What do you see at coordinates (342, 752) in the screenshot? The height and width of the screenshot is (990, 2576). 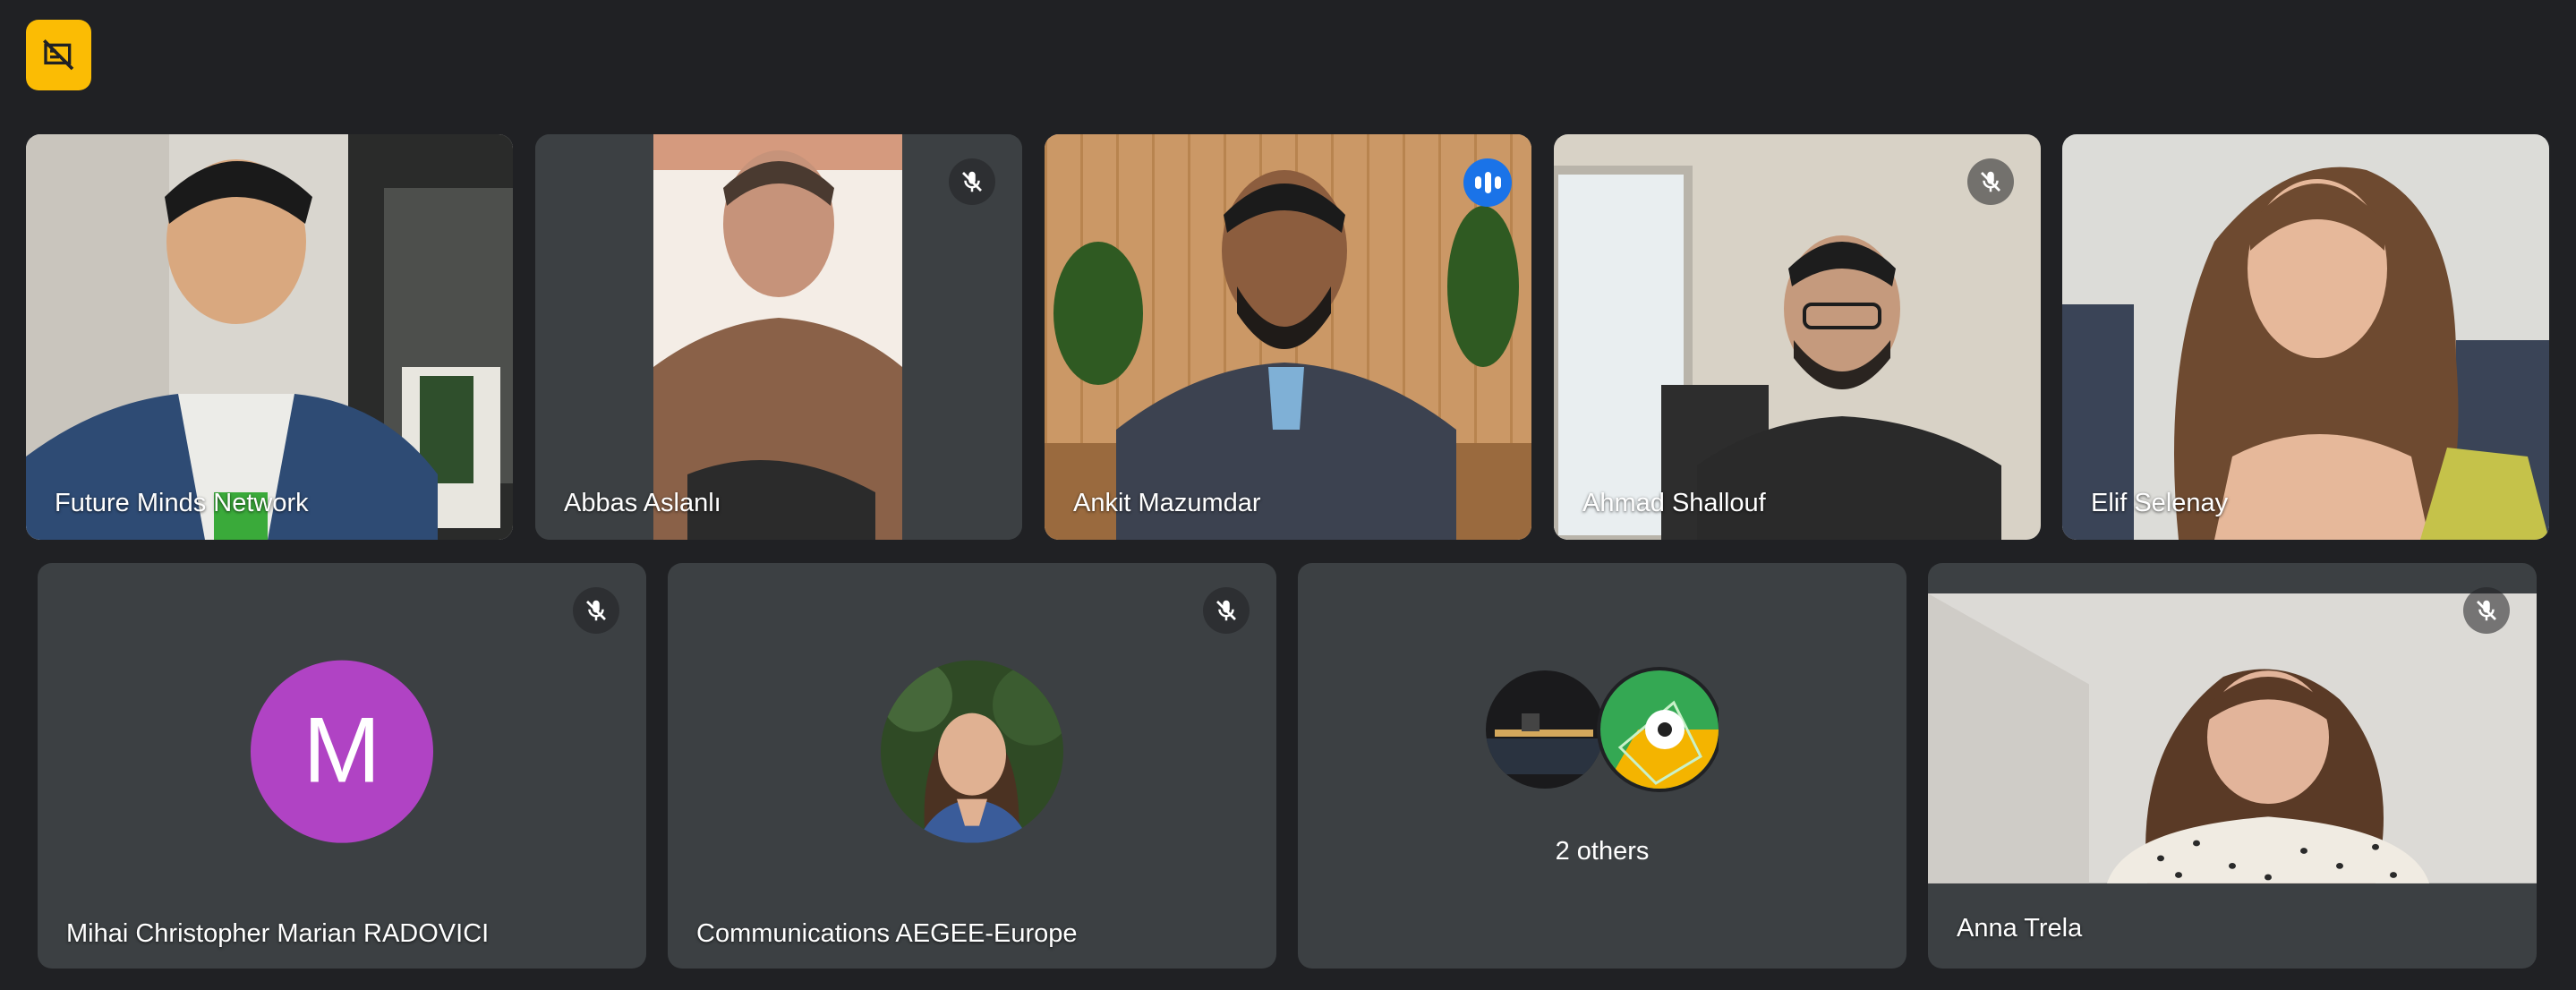 I see `avatar: M` at bounding box center [342, 752].